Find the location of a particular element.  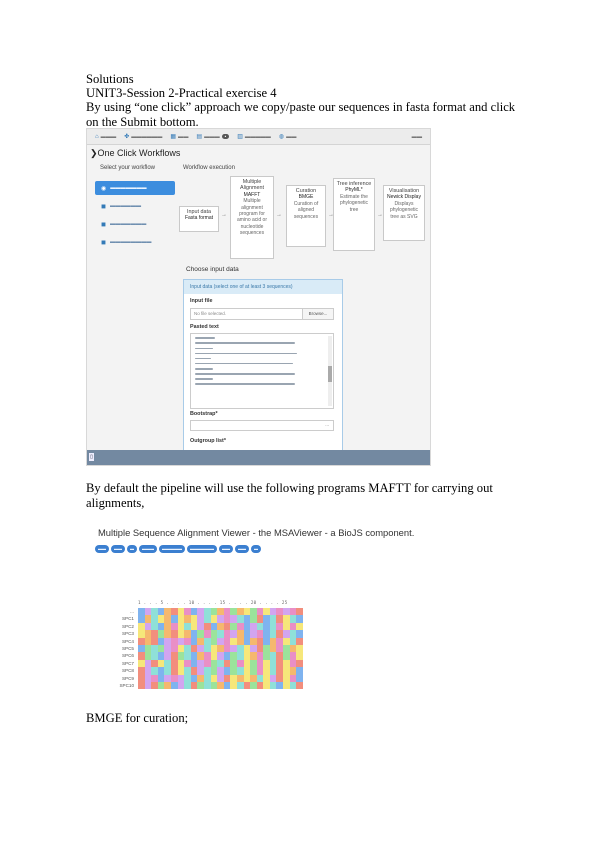

nav-login: ▬▬ is located at coordinates (417, 137).